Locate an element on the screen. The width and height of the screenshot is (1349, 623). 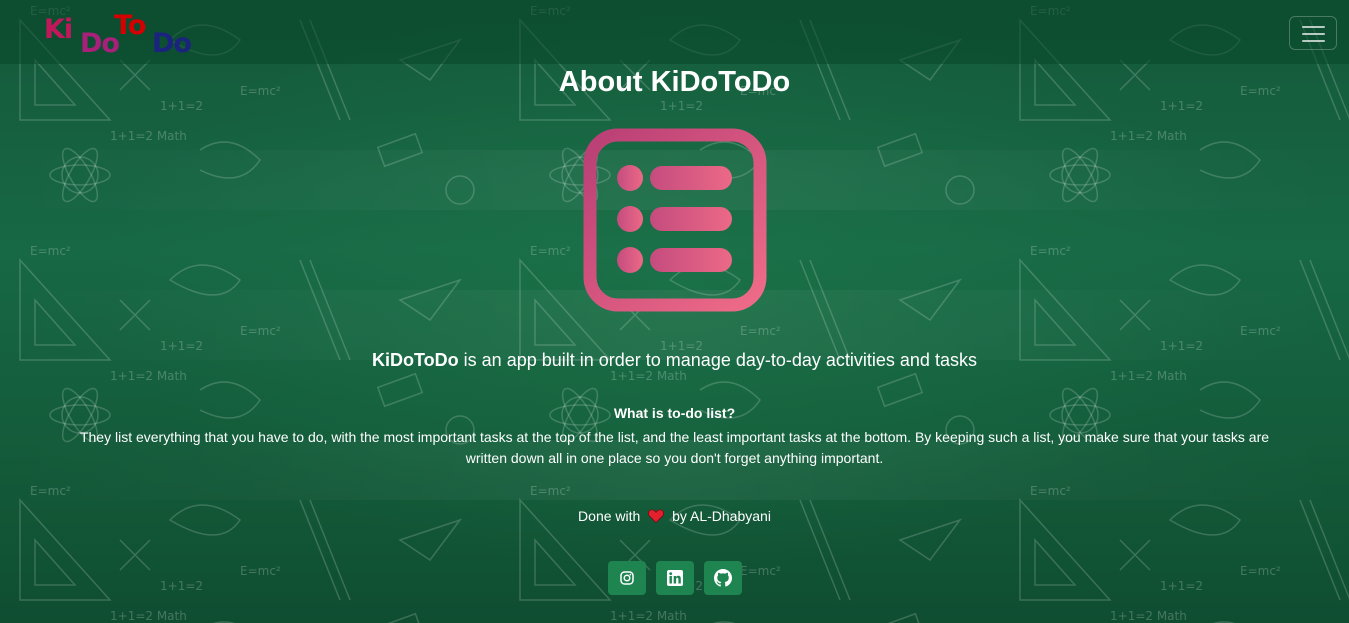
brand-part-to: To is located at coordinates (130, 25).